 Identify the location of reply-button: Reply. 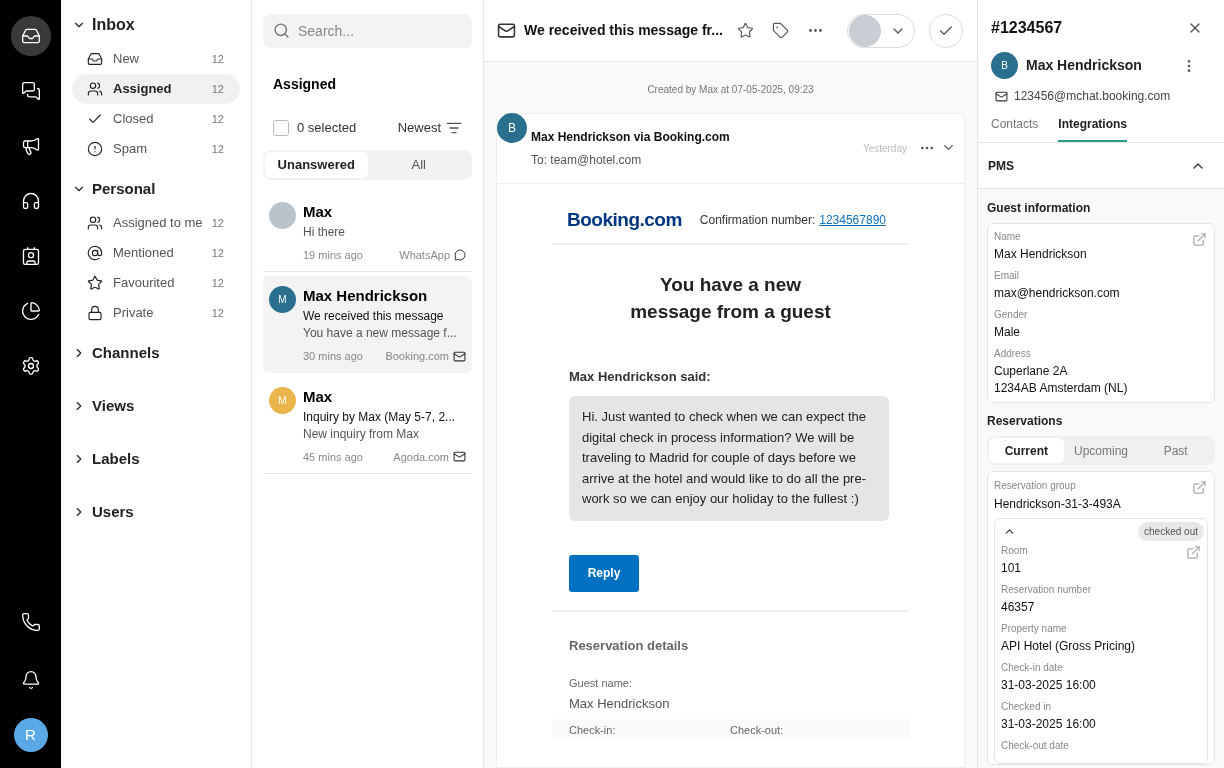
(604, 573).